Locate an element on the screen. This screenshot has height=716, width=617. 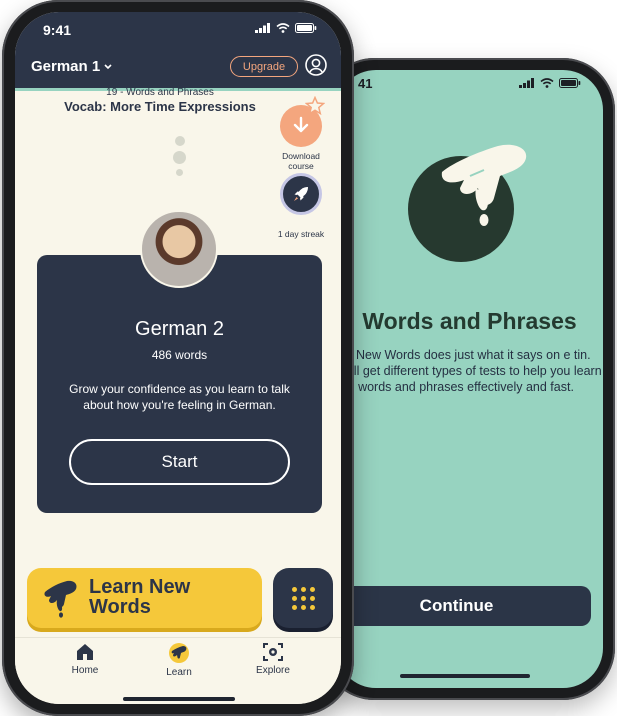
star-icon is located at coordinates (315, 106).